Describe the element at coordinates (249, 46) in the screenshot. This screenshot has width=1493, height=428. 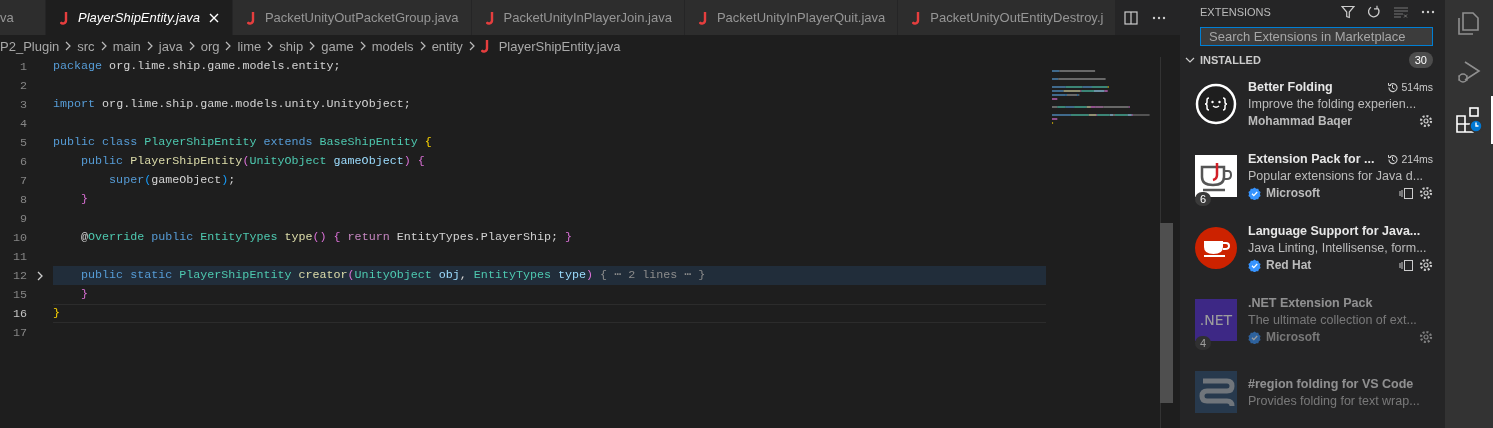
I see `breadcrumb-item: lime` at that location.